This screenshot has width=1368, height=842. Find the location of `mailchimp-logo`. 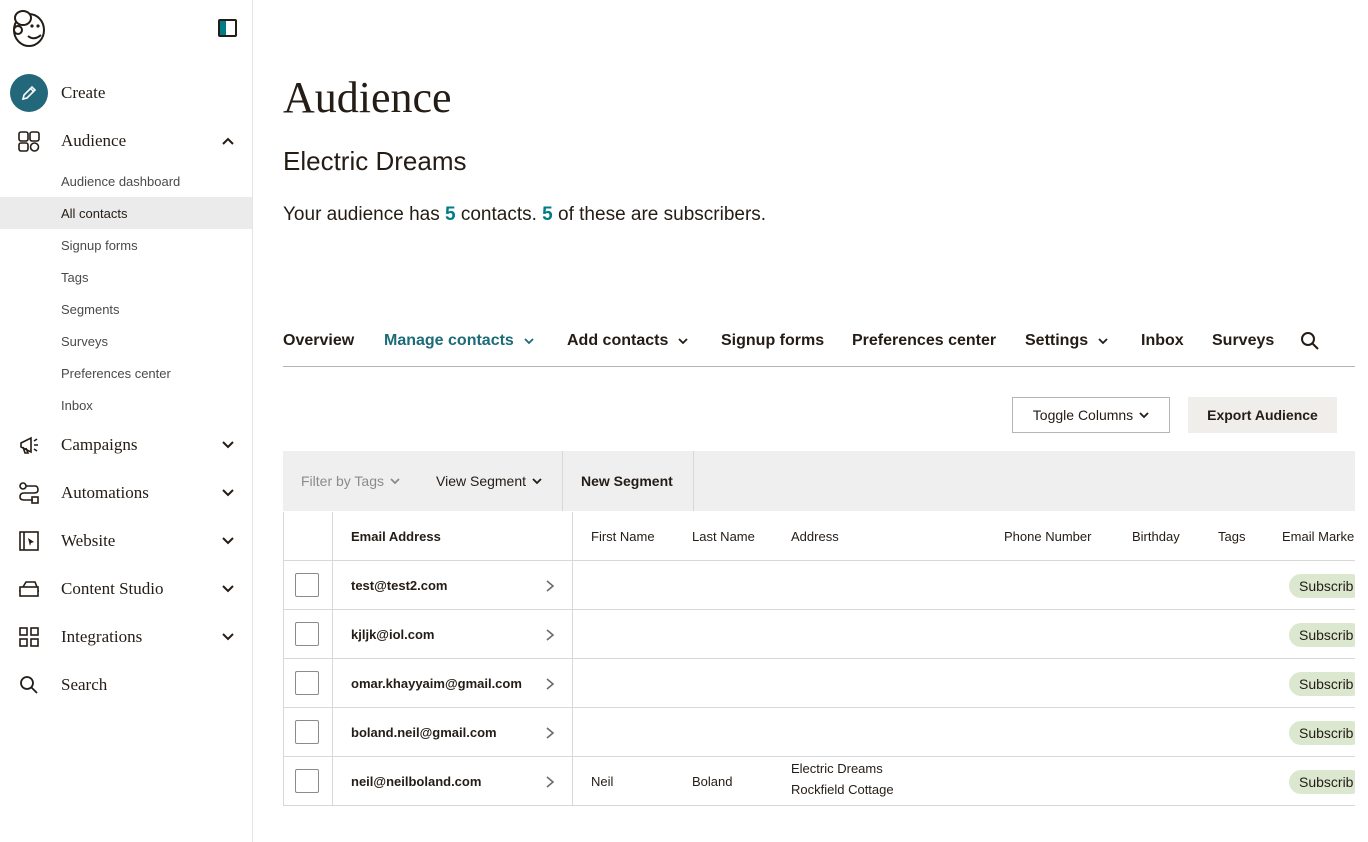

mailchimp-logo is located at coordinates (29, 28).